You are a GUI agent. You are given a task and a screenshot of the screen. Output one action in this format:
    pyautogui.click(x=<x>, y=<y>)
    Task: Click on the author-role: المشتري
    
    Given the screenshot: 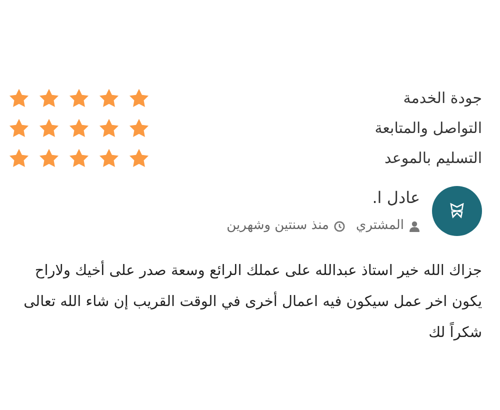 What is the action you would take?
    pyautogui.click(x=380, y=226)
    